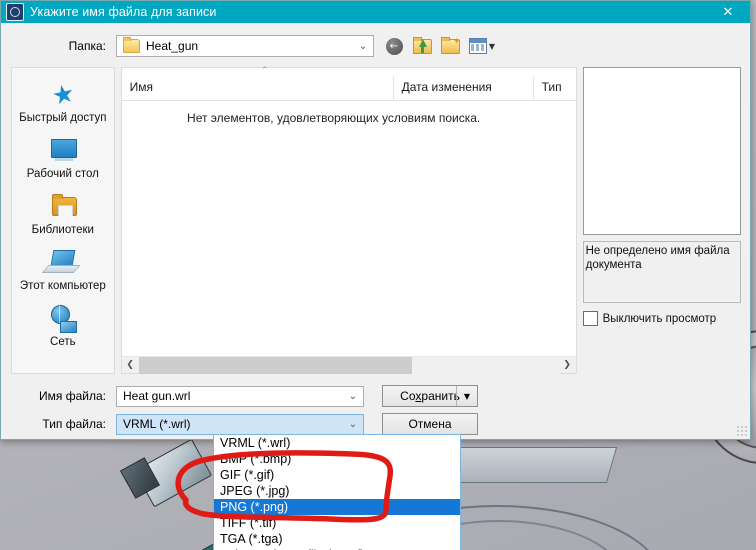  What do you see at coordinates (375, 396) in the screenshot?
I see `filename-row: Имя файла: Heat gun.wrl ⌄ Сохранить ▼` at bounding box center [375, 396].